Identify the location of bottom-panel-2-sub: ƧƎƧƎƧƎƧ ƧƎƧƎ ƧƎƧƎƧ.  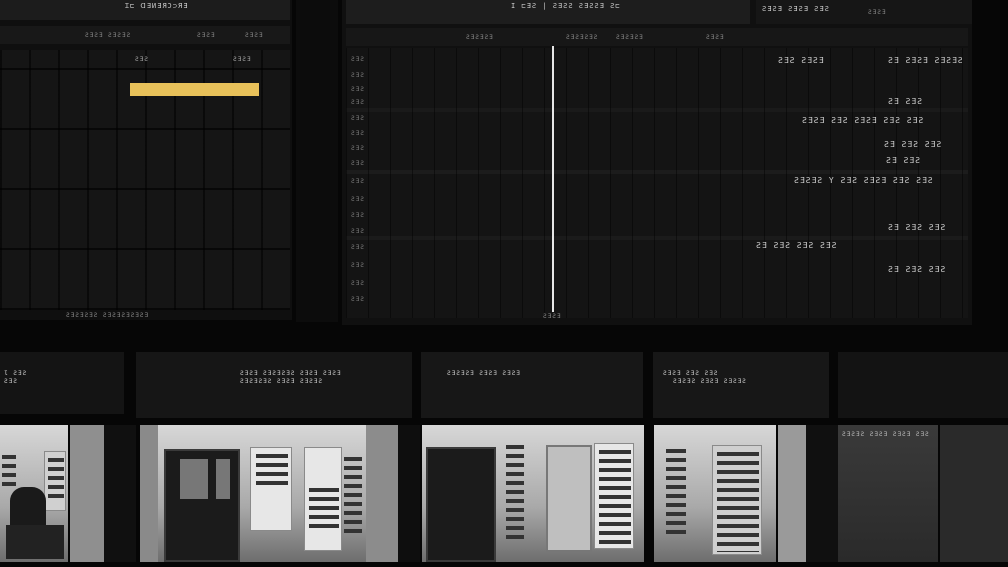
(282, 381).